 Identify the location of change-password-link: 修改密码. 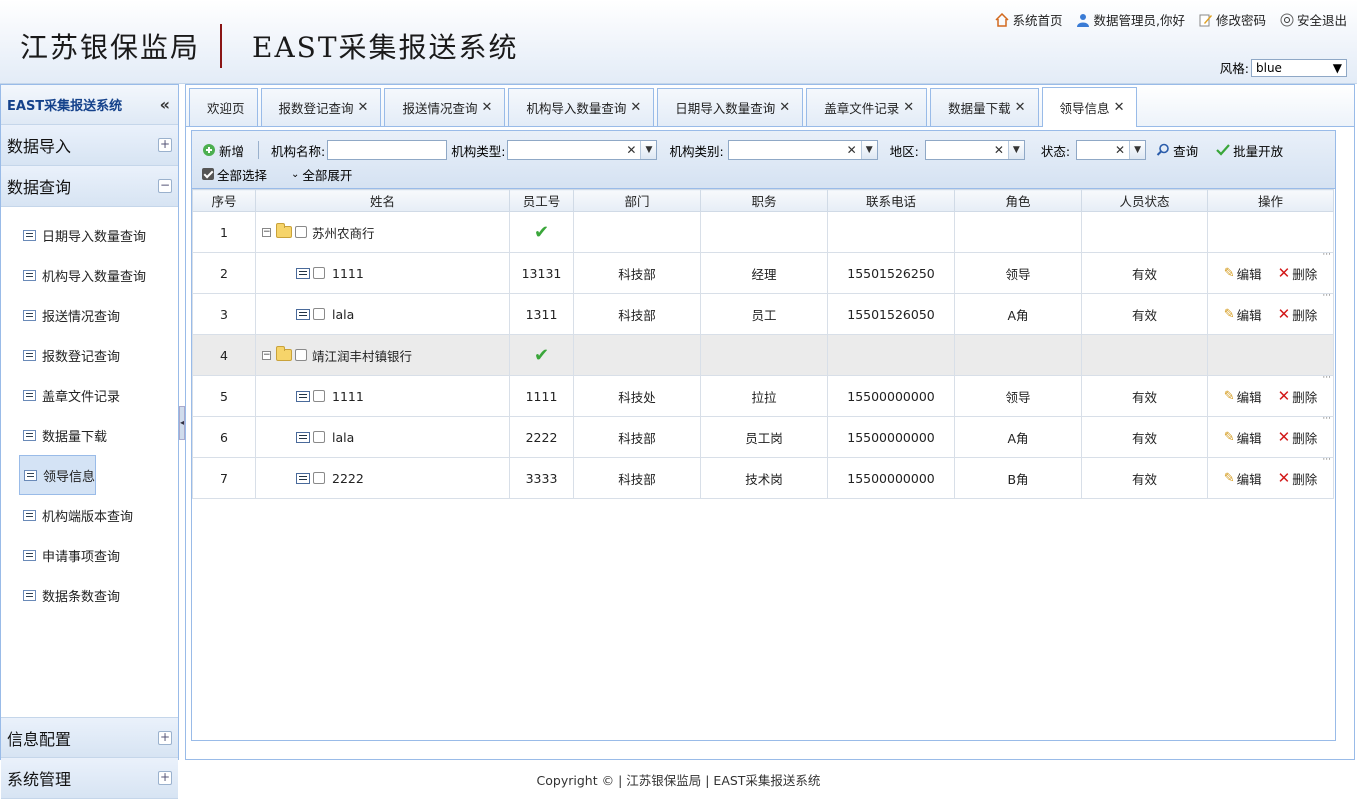
(1232, 19).